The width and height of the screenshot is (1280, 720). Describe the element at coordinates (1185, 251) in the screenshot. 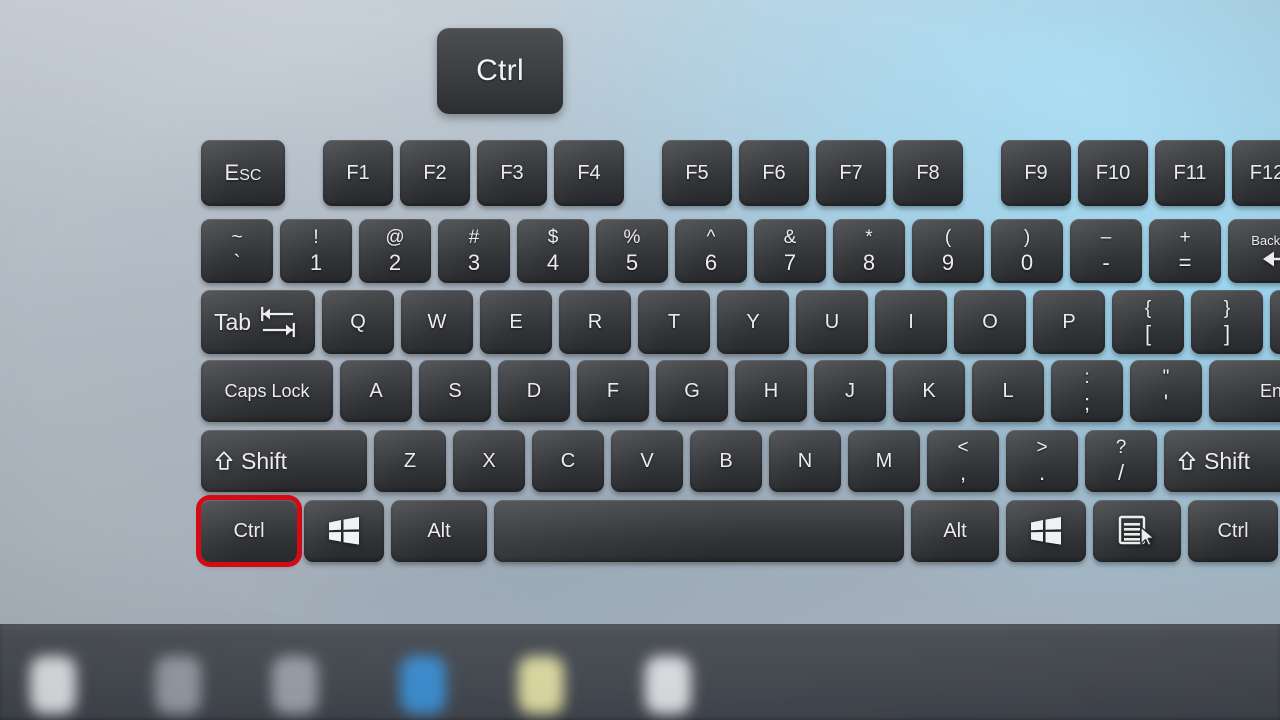

I see `key-equals: + =` at that location.